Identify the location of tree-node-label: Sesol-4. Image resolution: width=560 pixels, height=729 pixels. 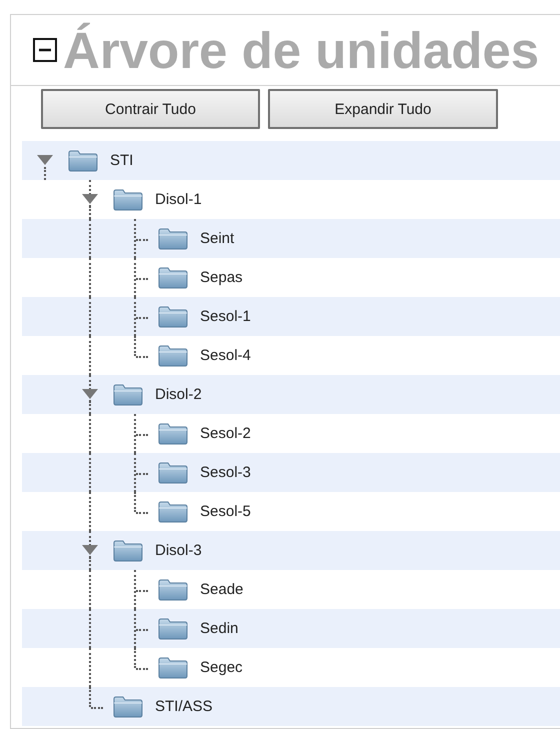
(225, 355).